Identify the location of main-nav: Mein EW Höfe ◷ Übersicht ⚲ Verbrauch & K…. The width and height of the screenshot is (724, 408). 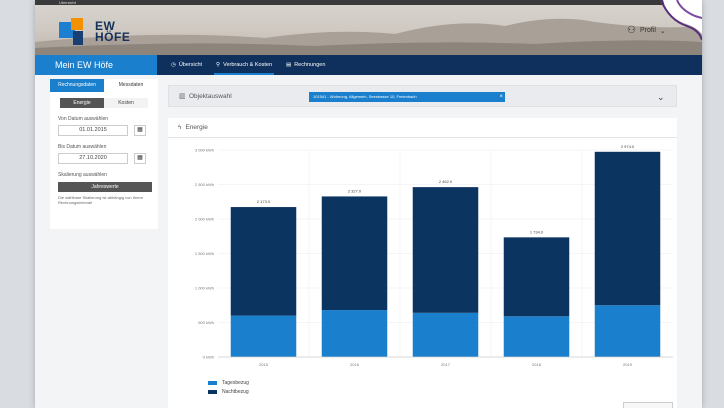
(368, 65).